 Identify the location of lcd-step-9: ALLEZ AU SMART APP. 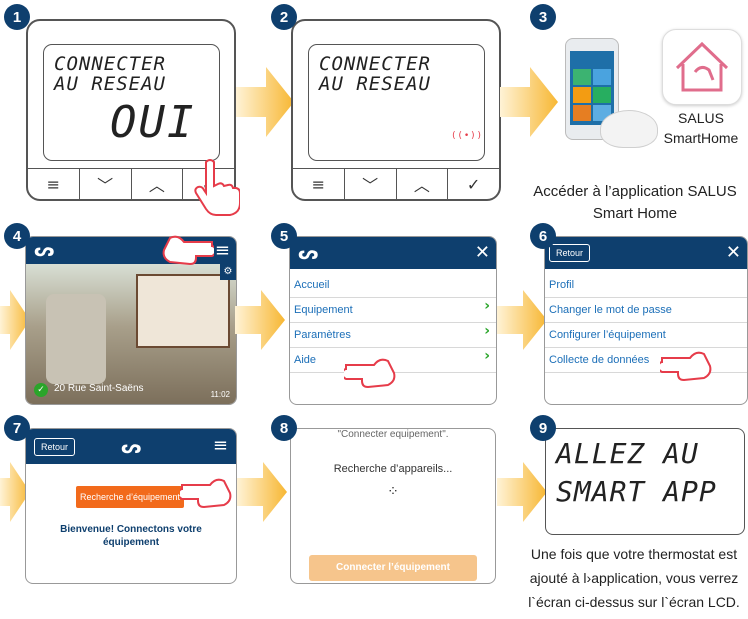
(645, 481).